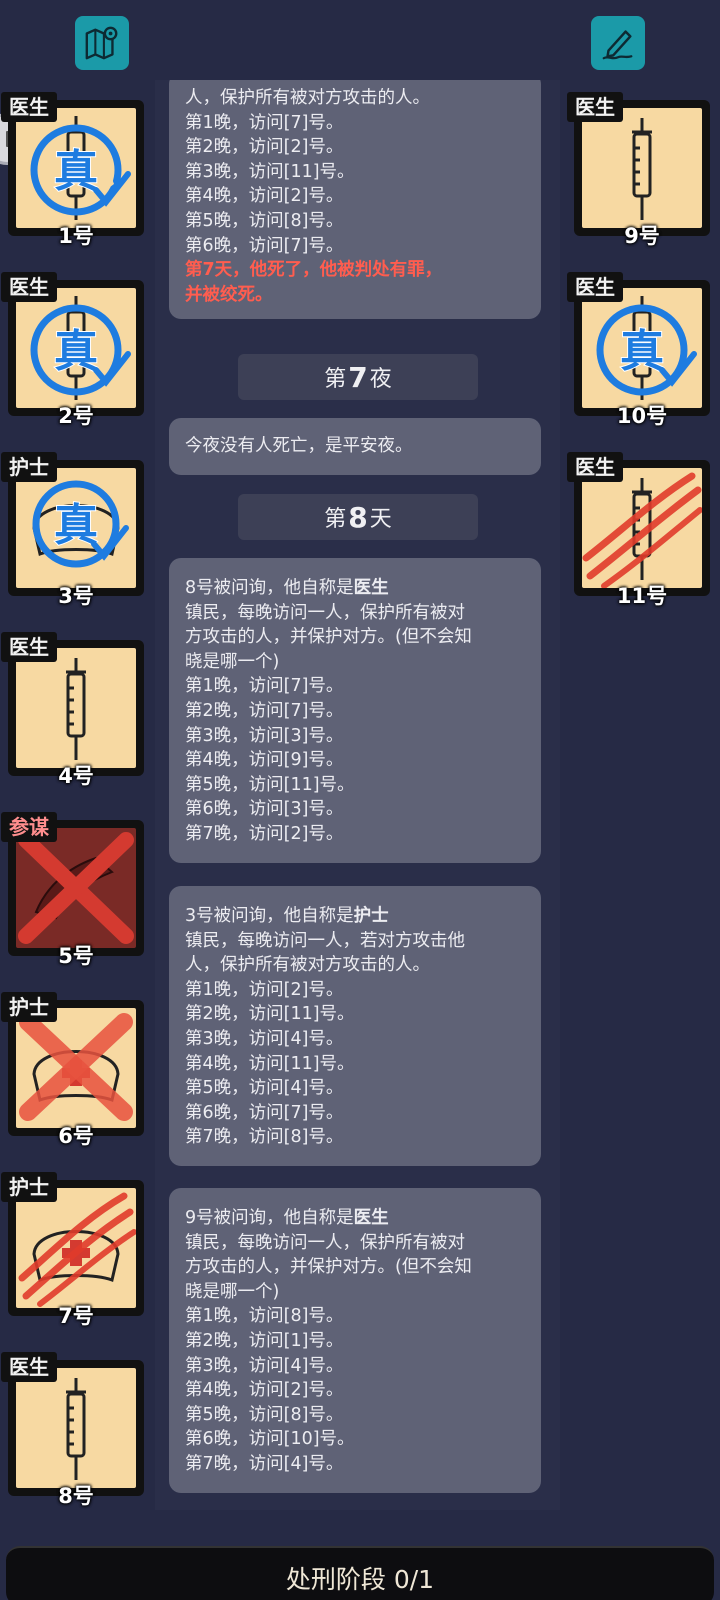 The height and width of the screenshot is (1600, 720). I want to click on player-card-11: 医生 11号, so click(638, 530).